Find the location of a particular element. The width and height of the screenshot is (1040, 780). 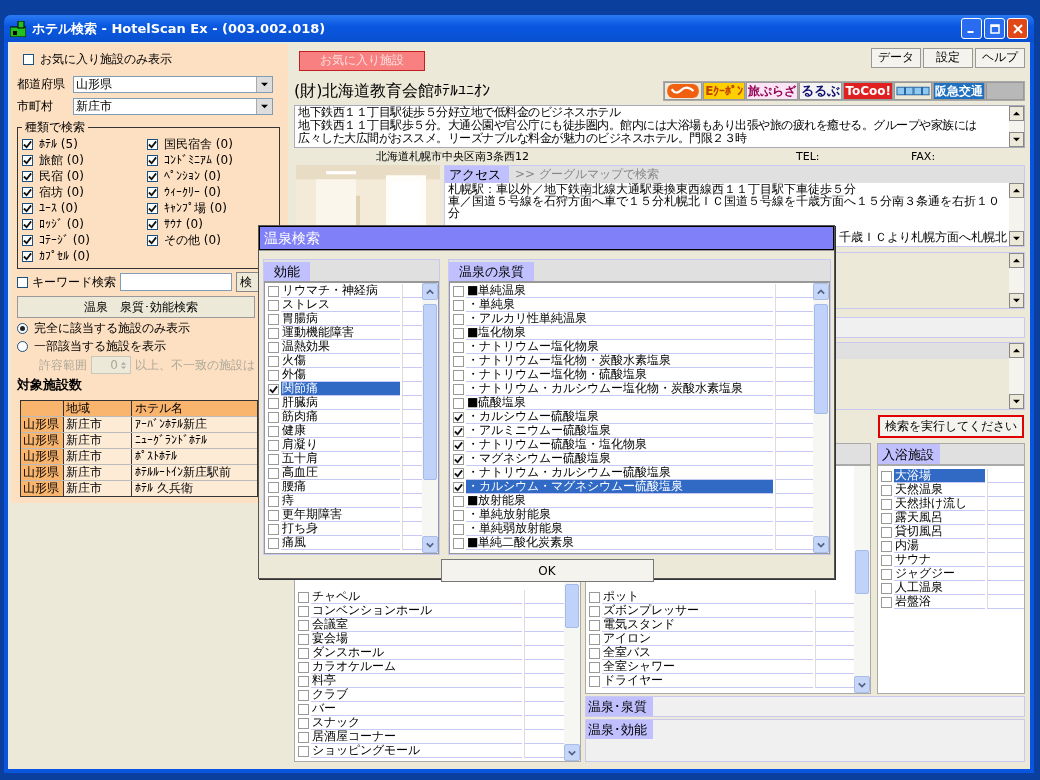

list-item: 内湯 is located at coordinates (939, 546).